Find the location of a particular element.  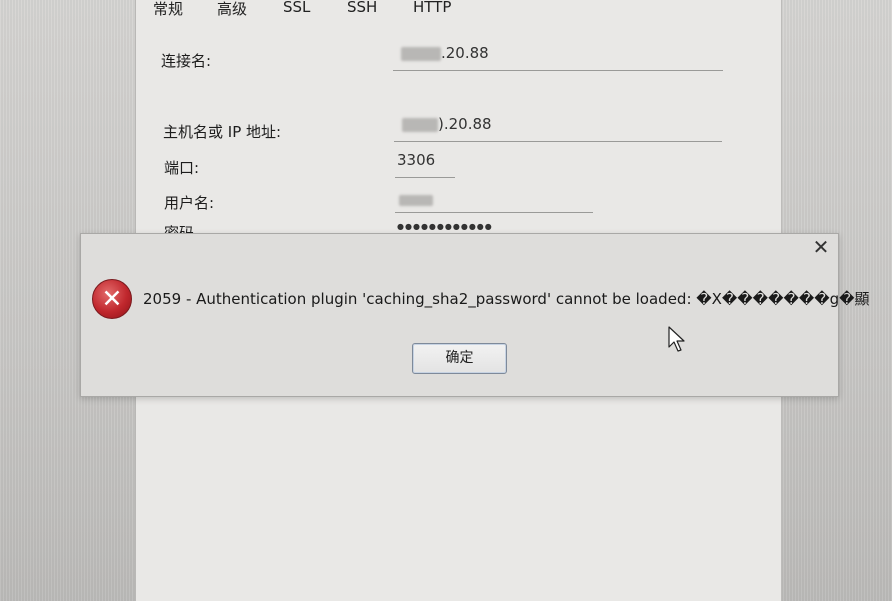

port-label: 端口: is located at coordinates (182, 168).